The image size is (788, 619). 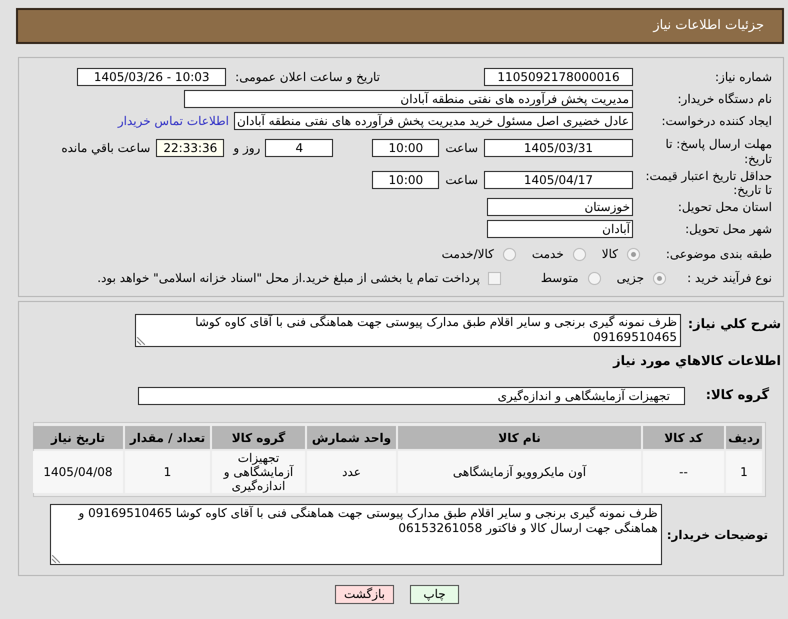 I want to click on field-label: شرح کلي نیاز:, so click(x=733, y=325).